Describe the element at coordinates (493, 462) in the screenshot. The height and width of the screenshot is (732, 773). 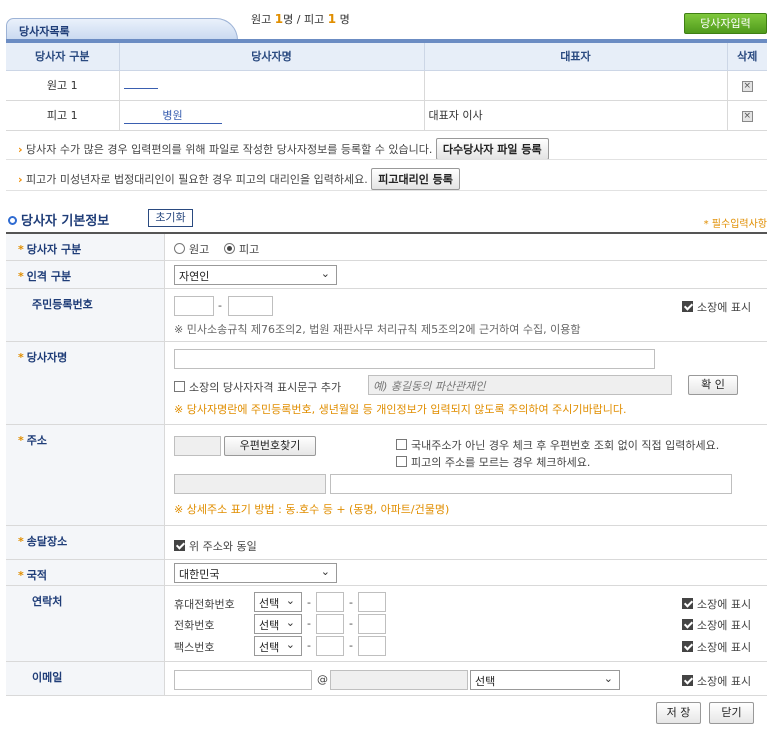
I see `unknown-address-checkbox: 피고의 주소를 모르는 경우 체크하세요.` at that location.